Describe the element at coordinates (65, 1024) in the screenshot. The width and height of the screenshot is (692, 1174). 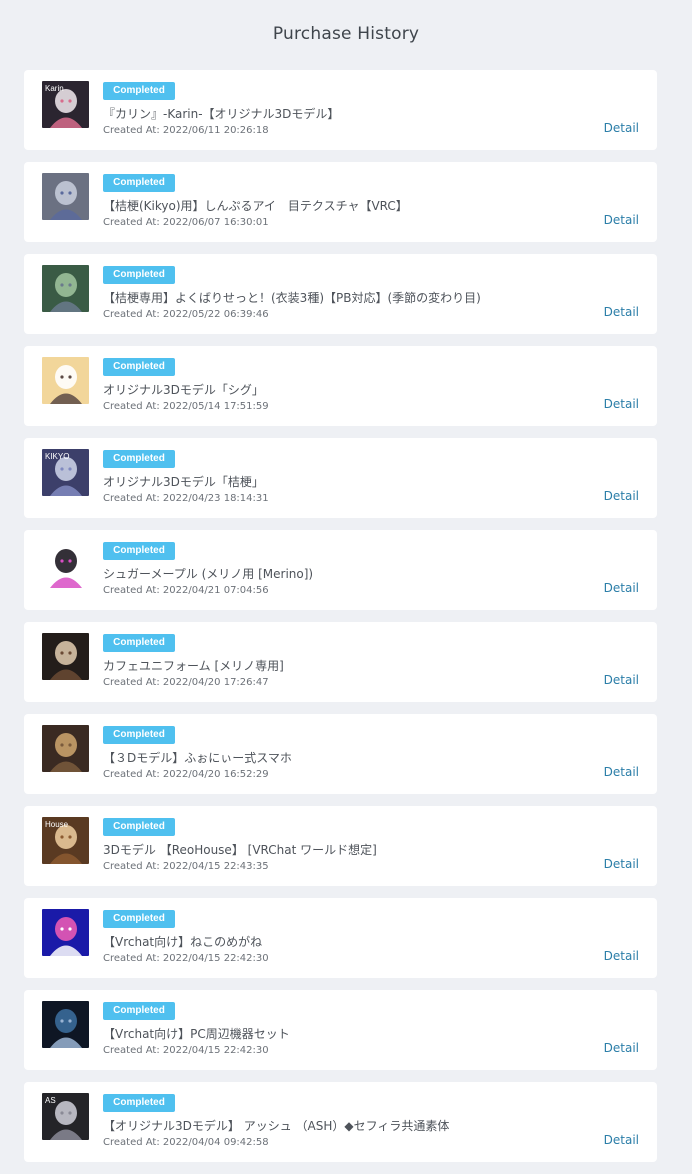
I see `pc-peripherals-thumbnail` at that location.